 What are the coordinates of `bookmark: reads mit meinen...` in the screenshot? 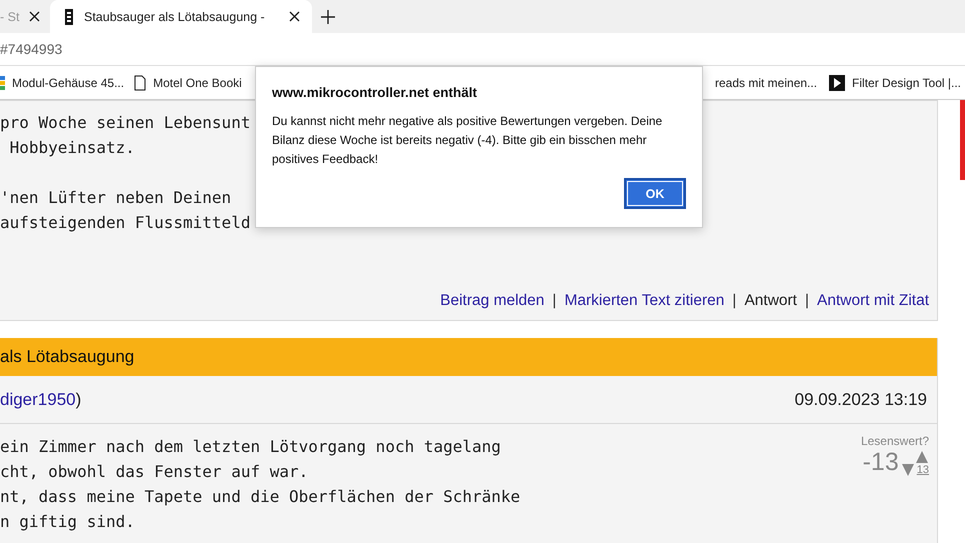 It's located at (766, 83).